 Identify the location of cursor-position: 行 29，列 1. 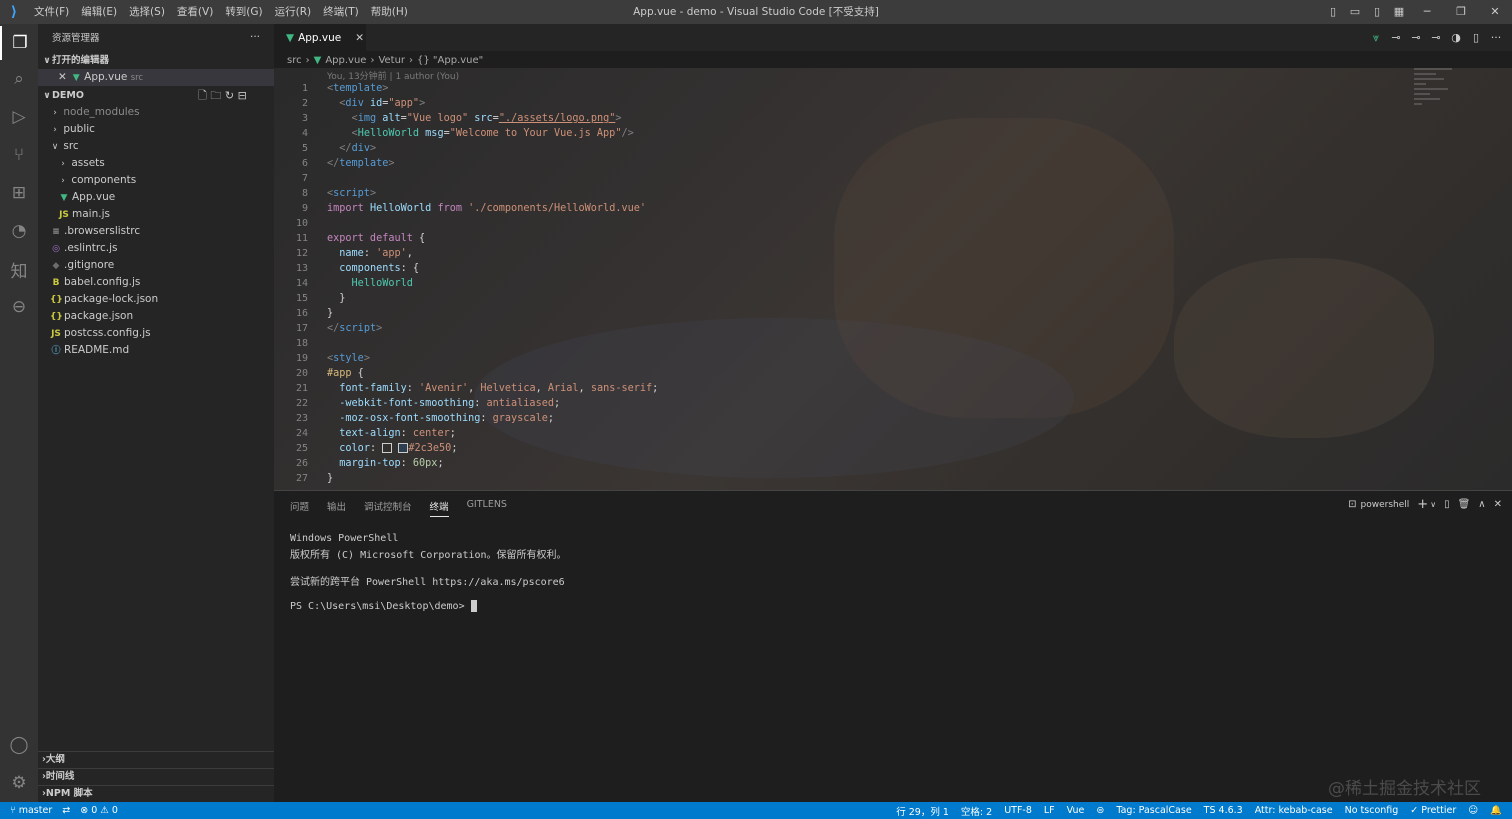
(922, 811).